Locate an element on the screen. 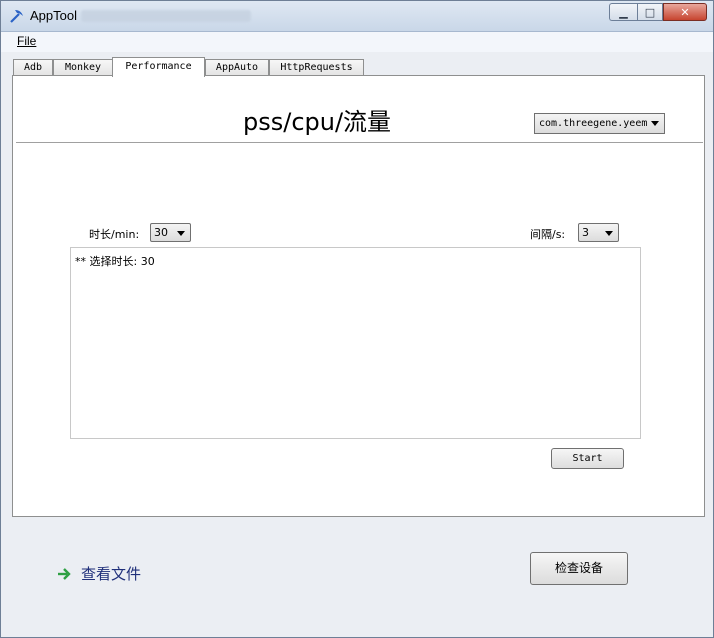 This screenshot has width=714, height=638. minimize-icon: ▁ is located at coordinates (623, 12).